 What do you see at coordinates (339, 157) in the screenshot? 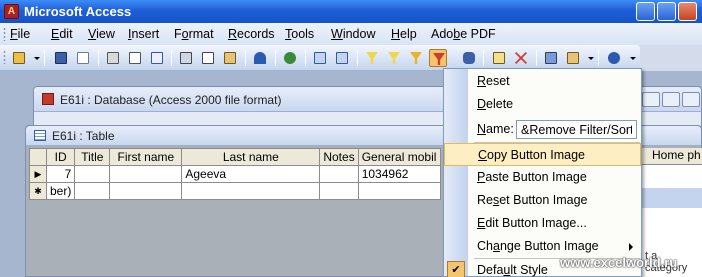
I see `column-header: Notes` at bounding box center [339, 157].